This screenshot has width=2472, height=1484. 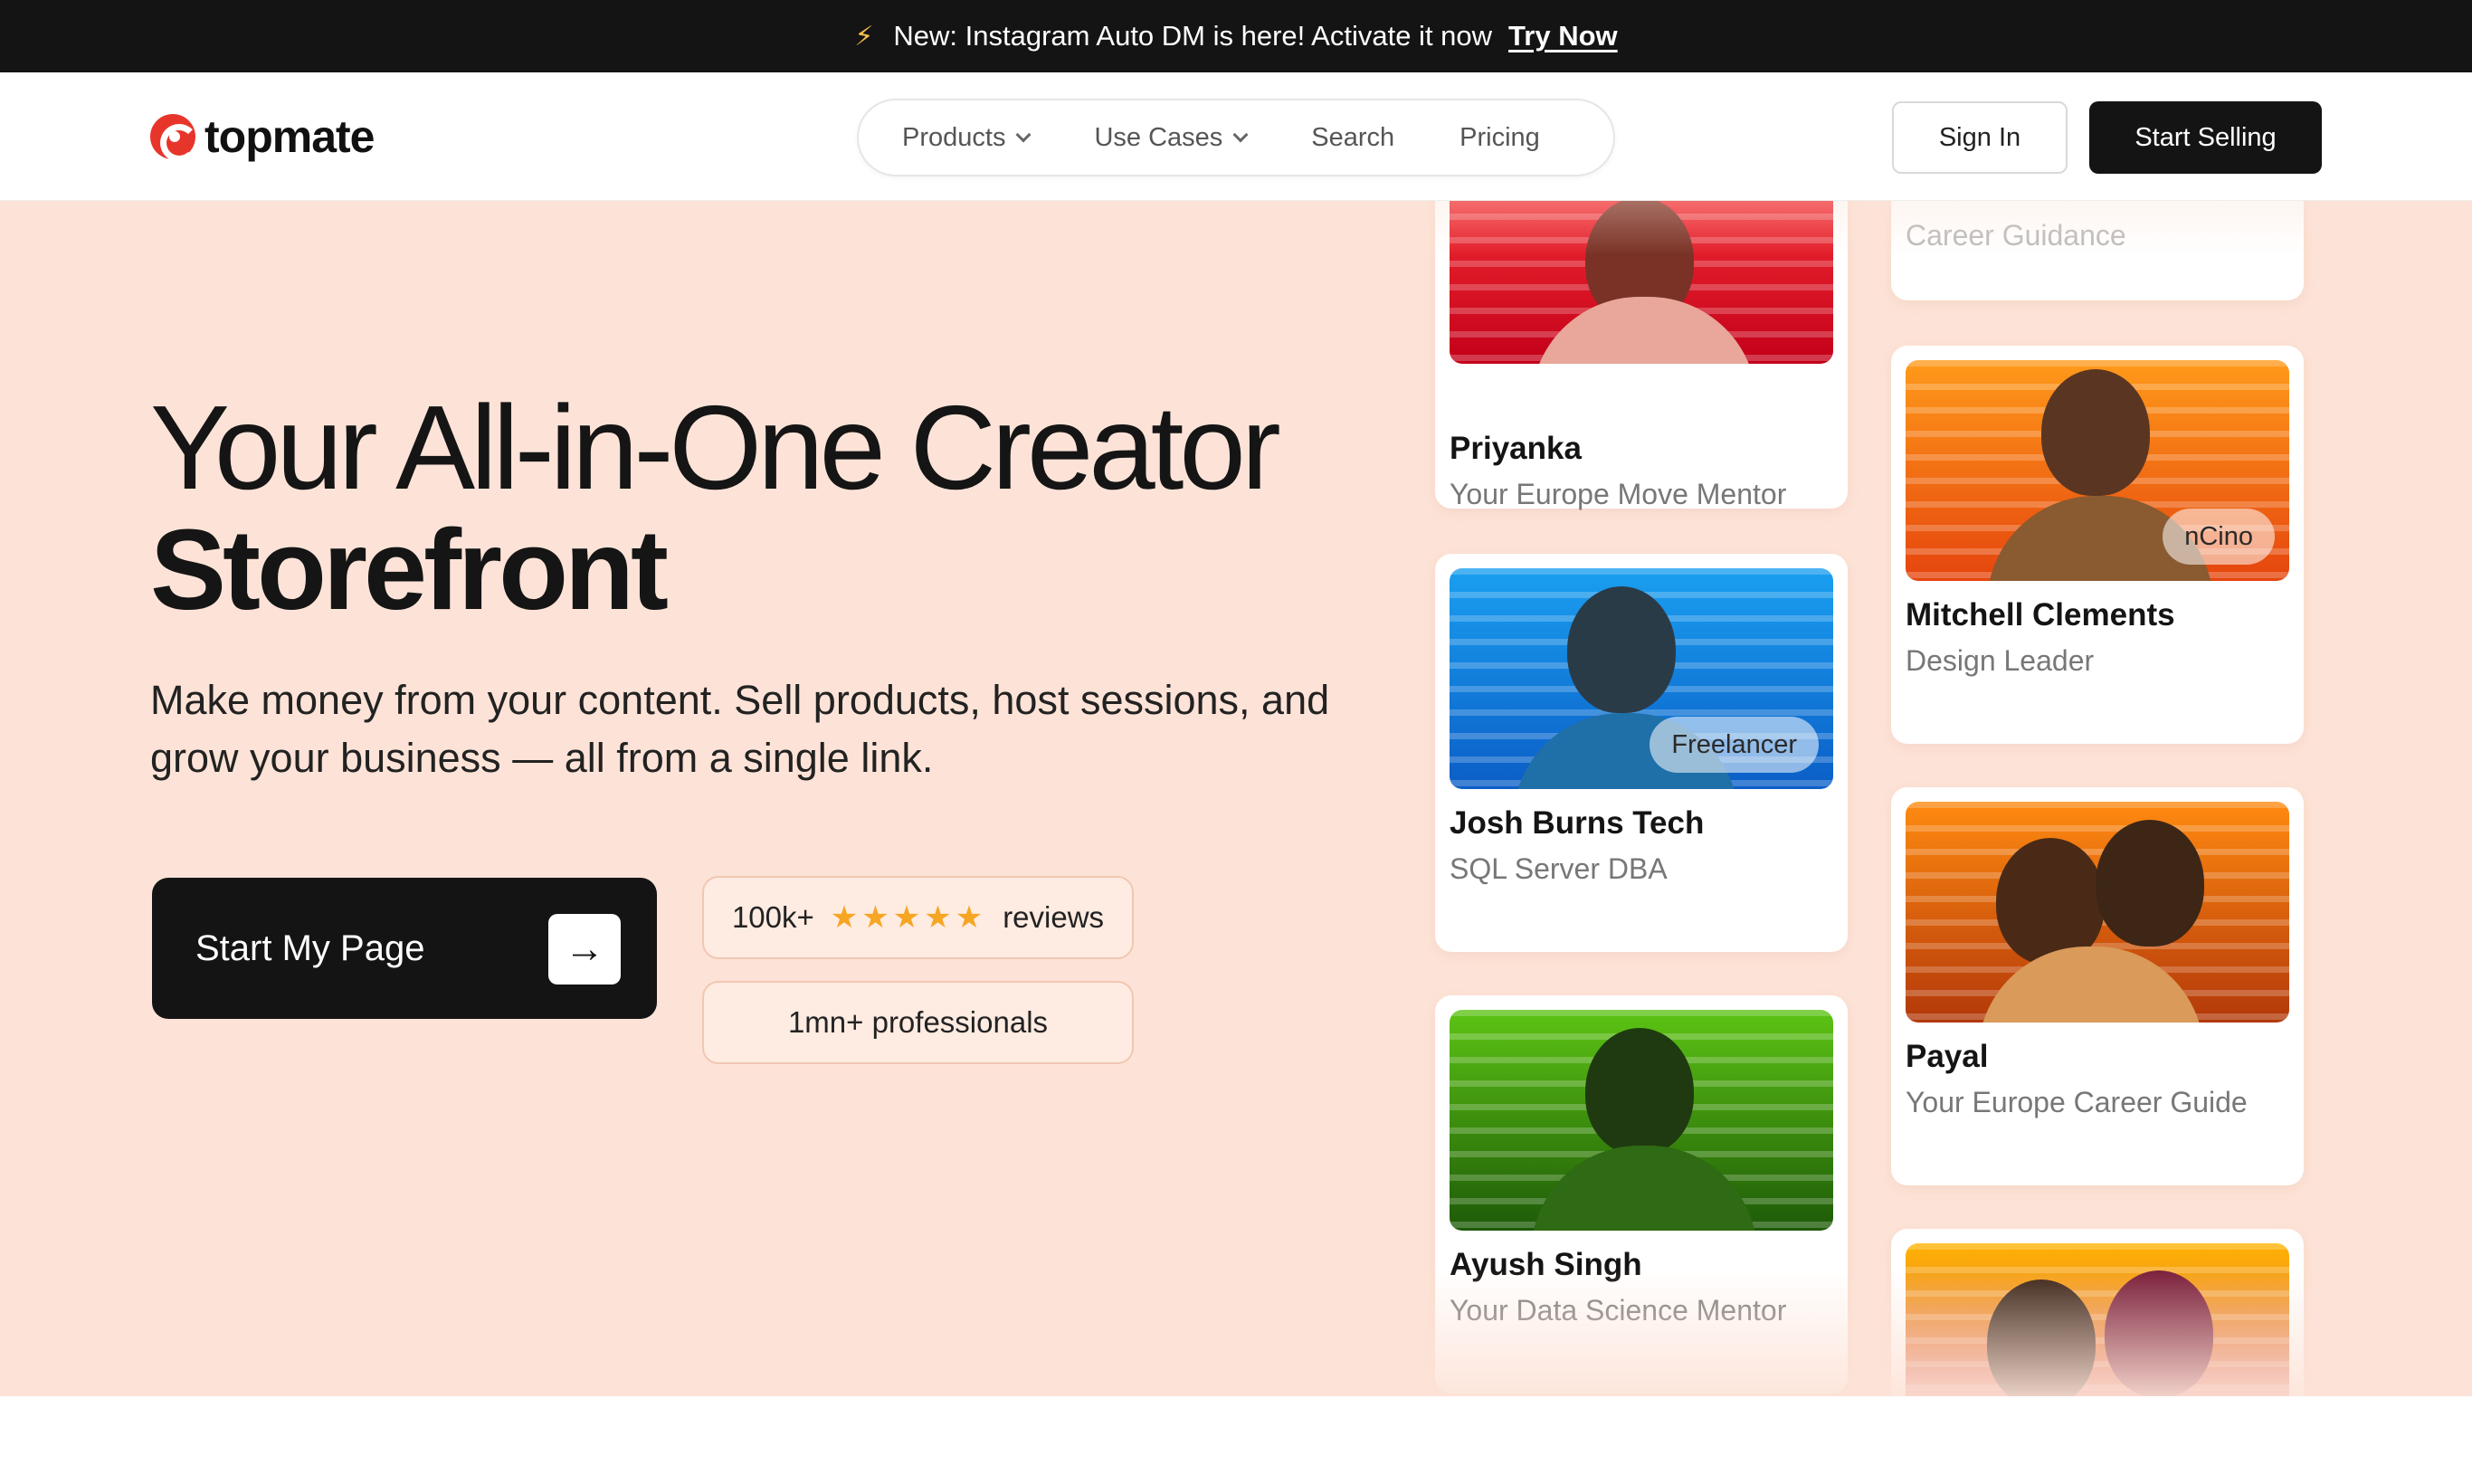 I want to click on creator-card: nCino Mitchell Clements Design Leader, so click(x=2097, y=545).